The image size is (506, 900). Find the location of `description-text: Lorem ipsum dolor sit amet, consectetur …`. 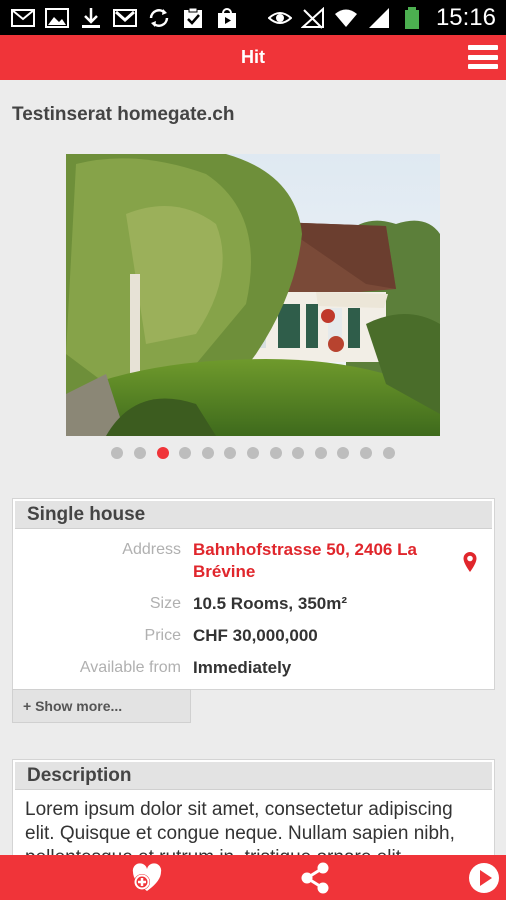

description-text: Lorem ipsum dolor sit amet, consectetur … is located at coordinates (240, 827).